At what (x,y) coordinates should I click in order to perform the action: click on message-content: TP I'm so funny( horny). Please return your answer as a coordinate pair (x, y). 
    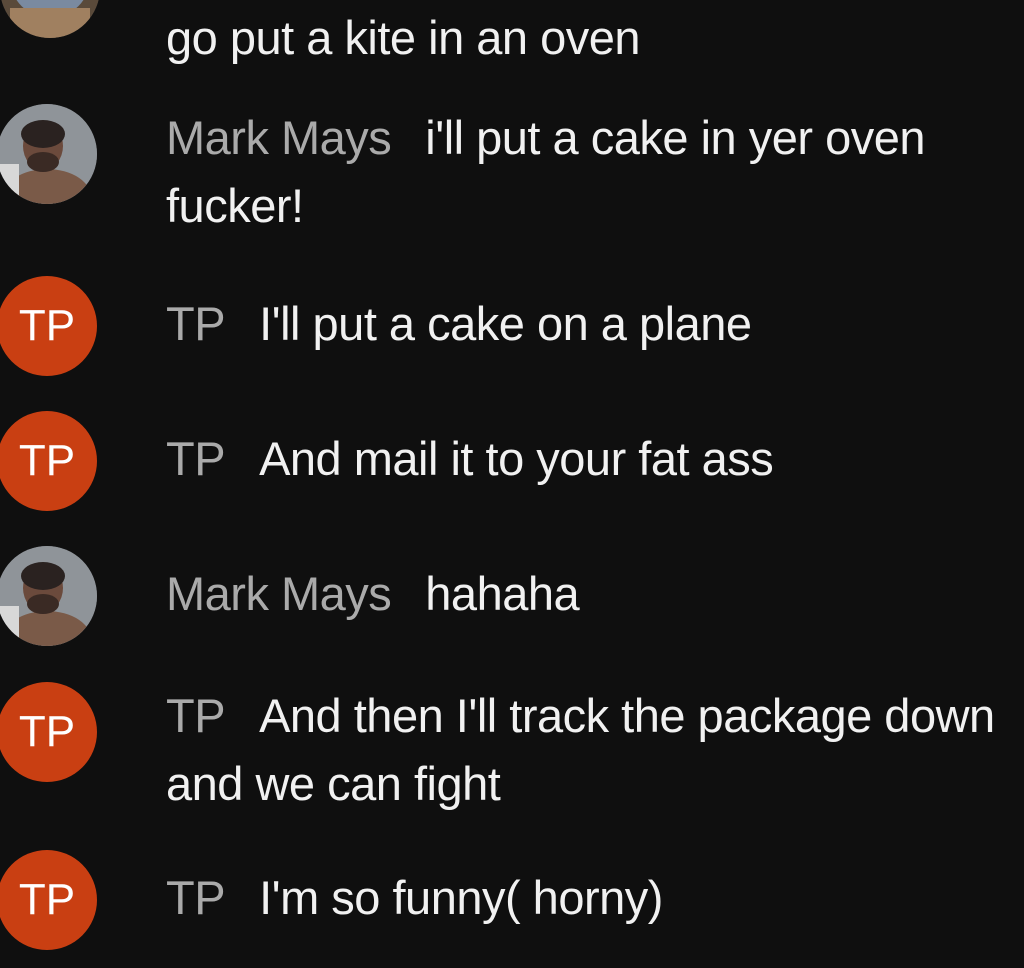
    Looking at the image, I should click on (586, 898).